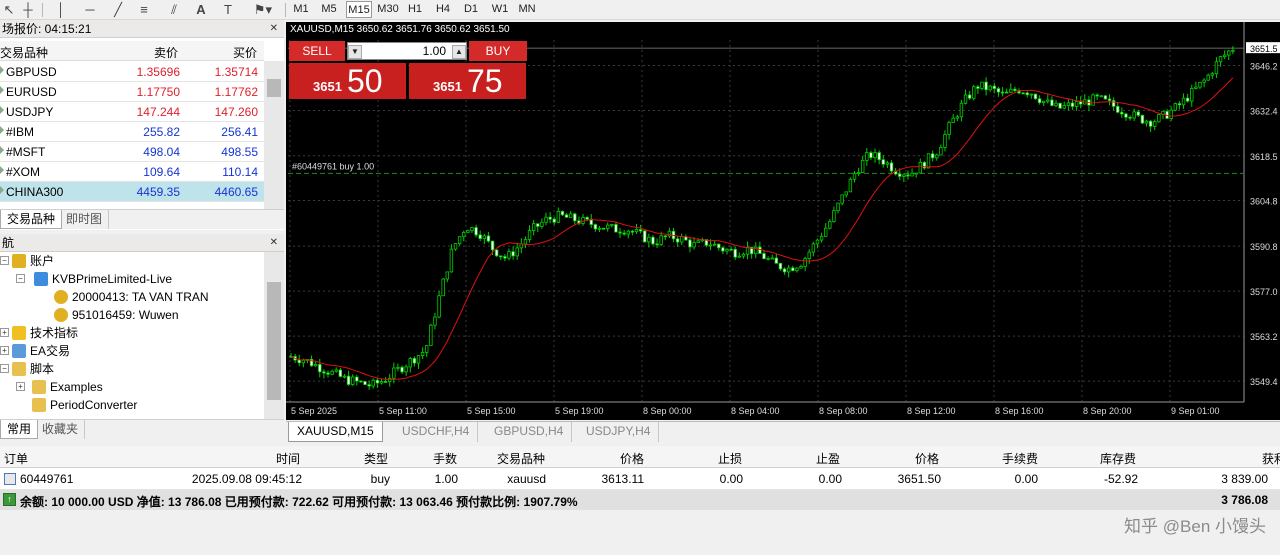 The height and width of the screenshot is (555, 1280). Describe the element at coordinates (132, 112) in the screenshot. I see `market-watch-row: USDJPY 147.244 147.260` at that location.